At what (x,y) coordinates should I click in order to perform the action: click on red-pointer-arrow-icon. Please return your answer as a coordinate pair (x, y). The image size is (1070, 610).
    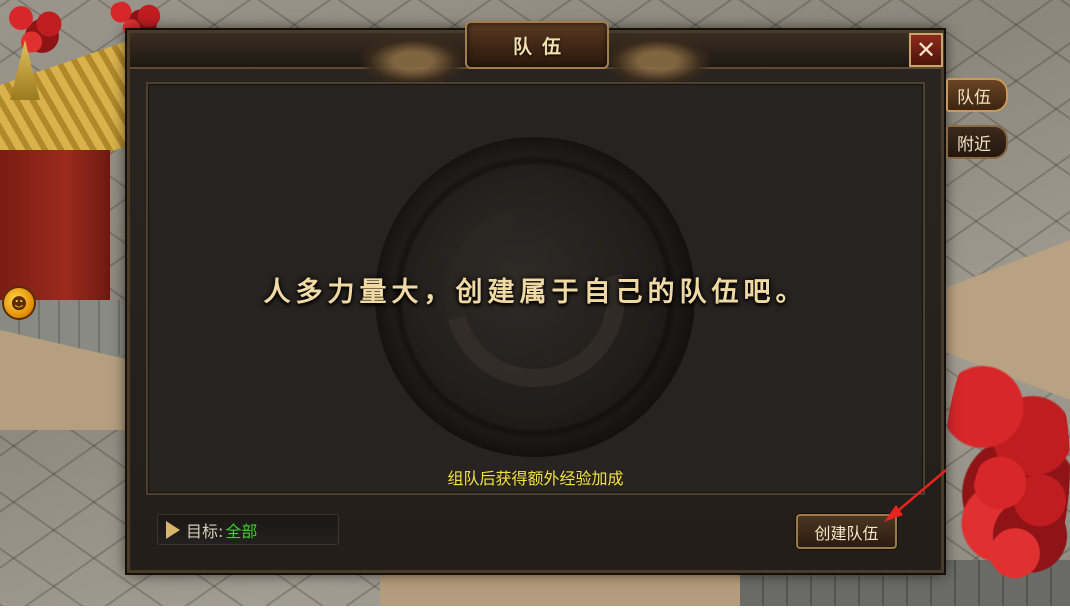
    Looking at the image, I should click on (915, 495).